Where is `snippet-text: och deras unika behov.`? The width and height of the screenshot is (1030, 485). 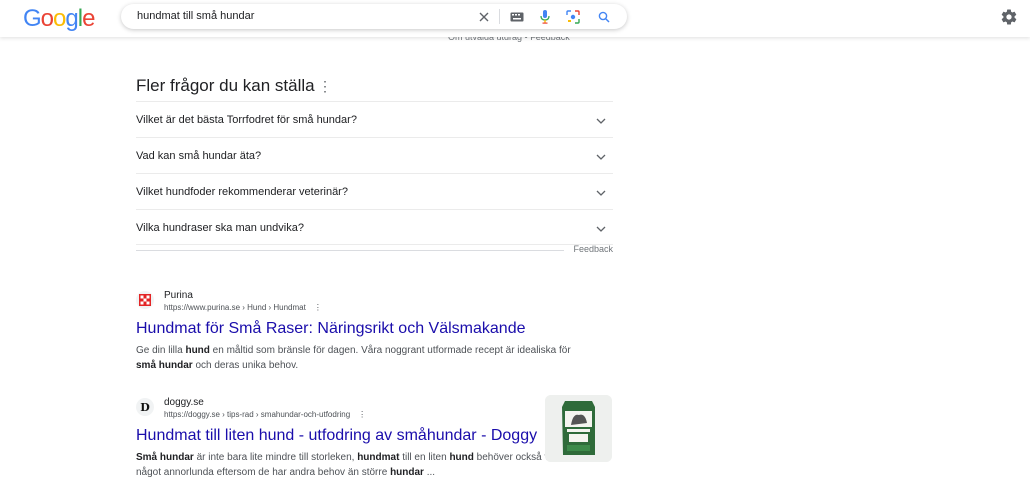
snippet-text: och deras unika behov. is located at coordinates (245, 365).